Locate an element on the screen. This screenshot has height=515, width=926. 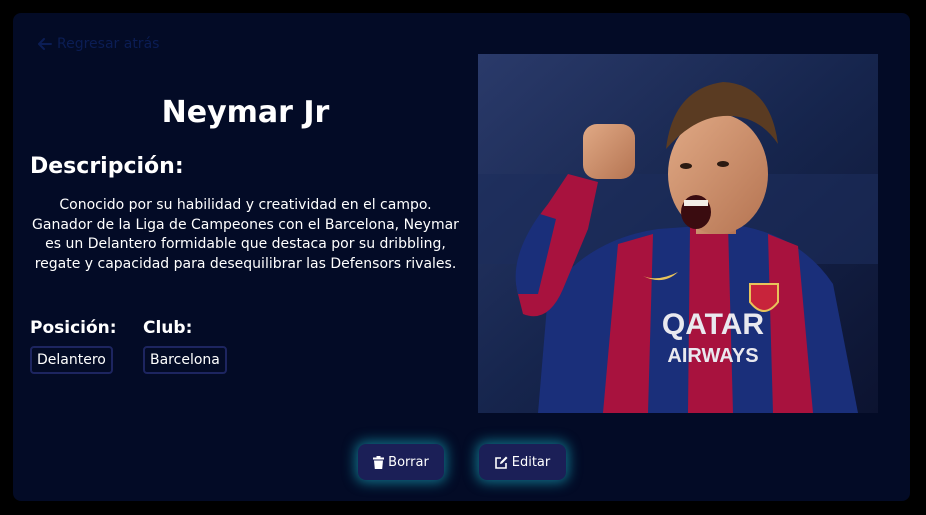
back-link: Regresar atrás is located at coordinates (98, 44).